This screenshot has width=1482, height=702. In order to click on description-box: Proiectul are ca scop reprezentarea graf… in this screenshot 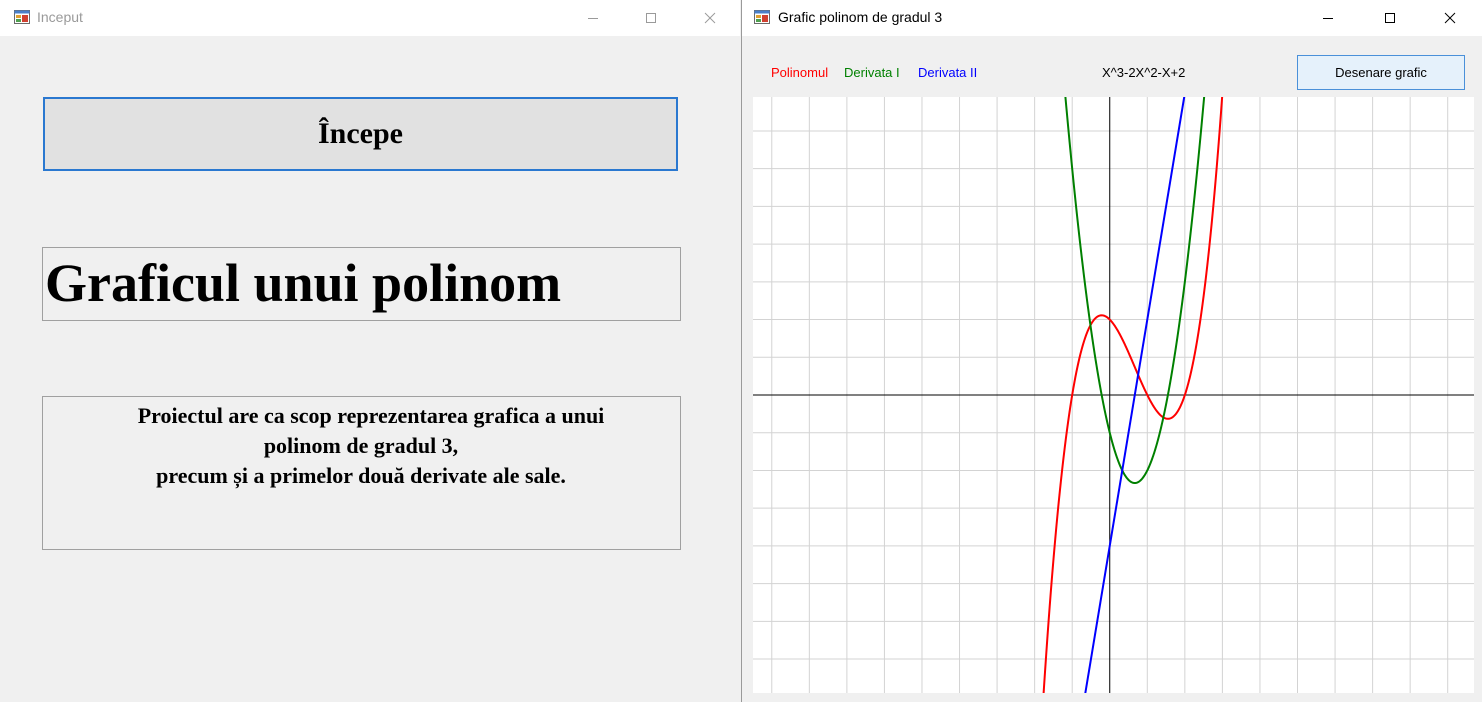, I will do `click(361, 473)`.